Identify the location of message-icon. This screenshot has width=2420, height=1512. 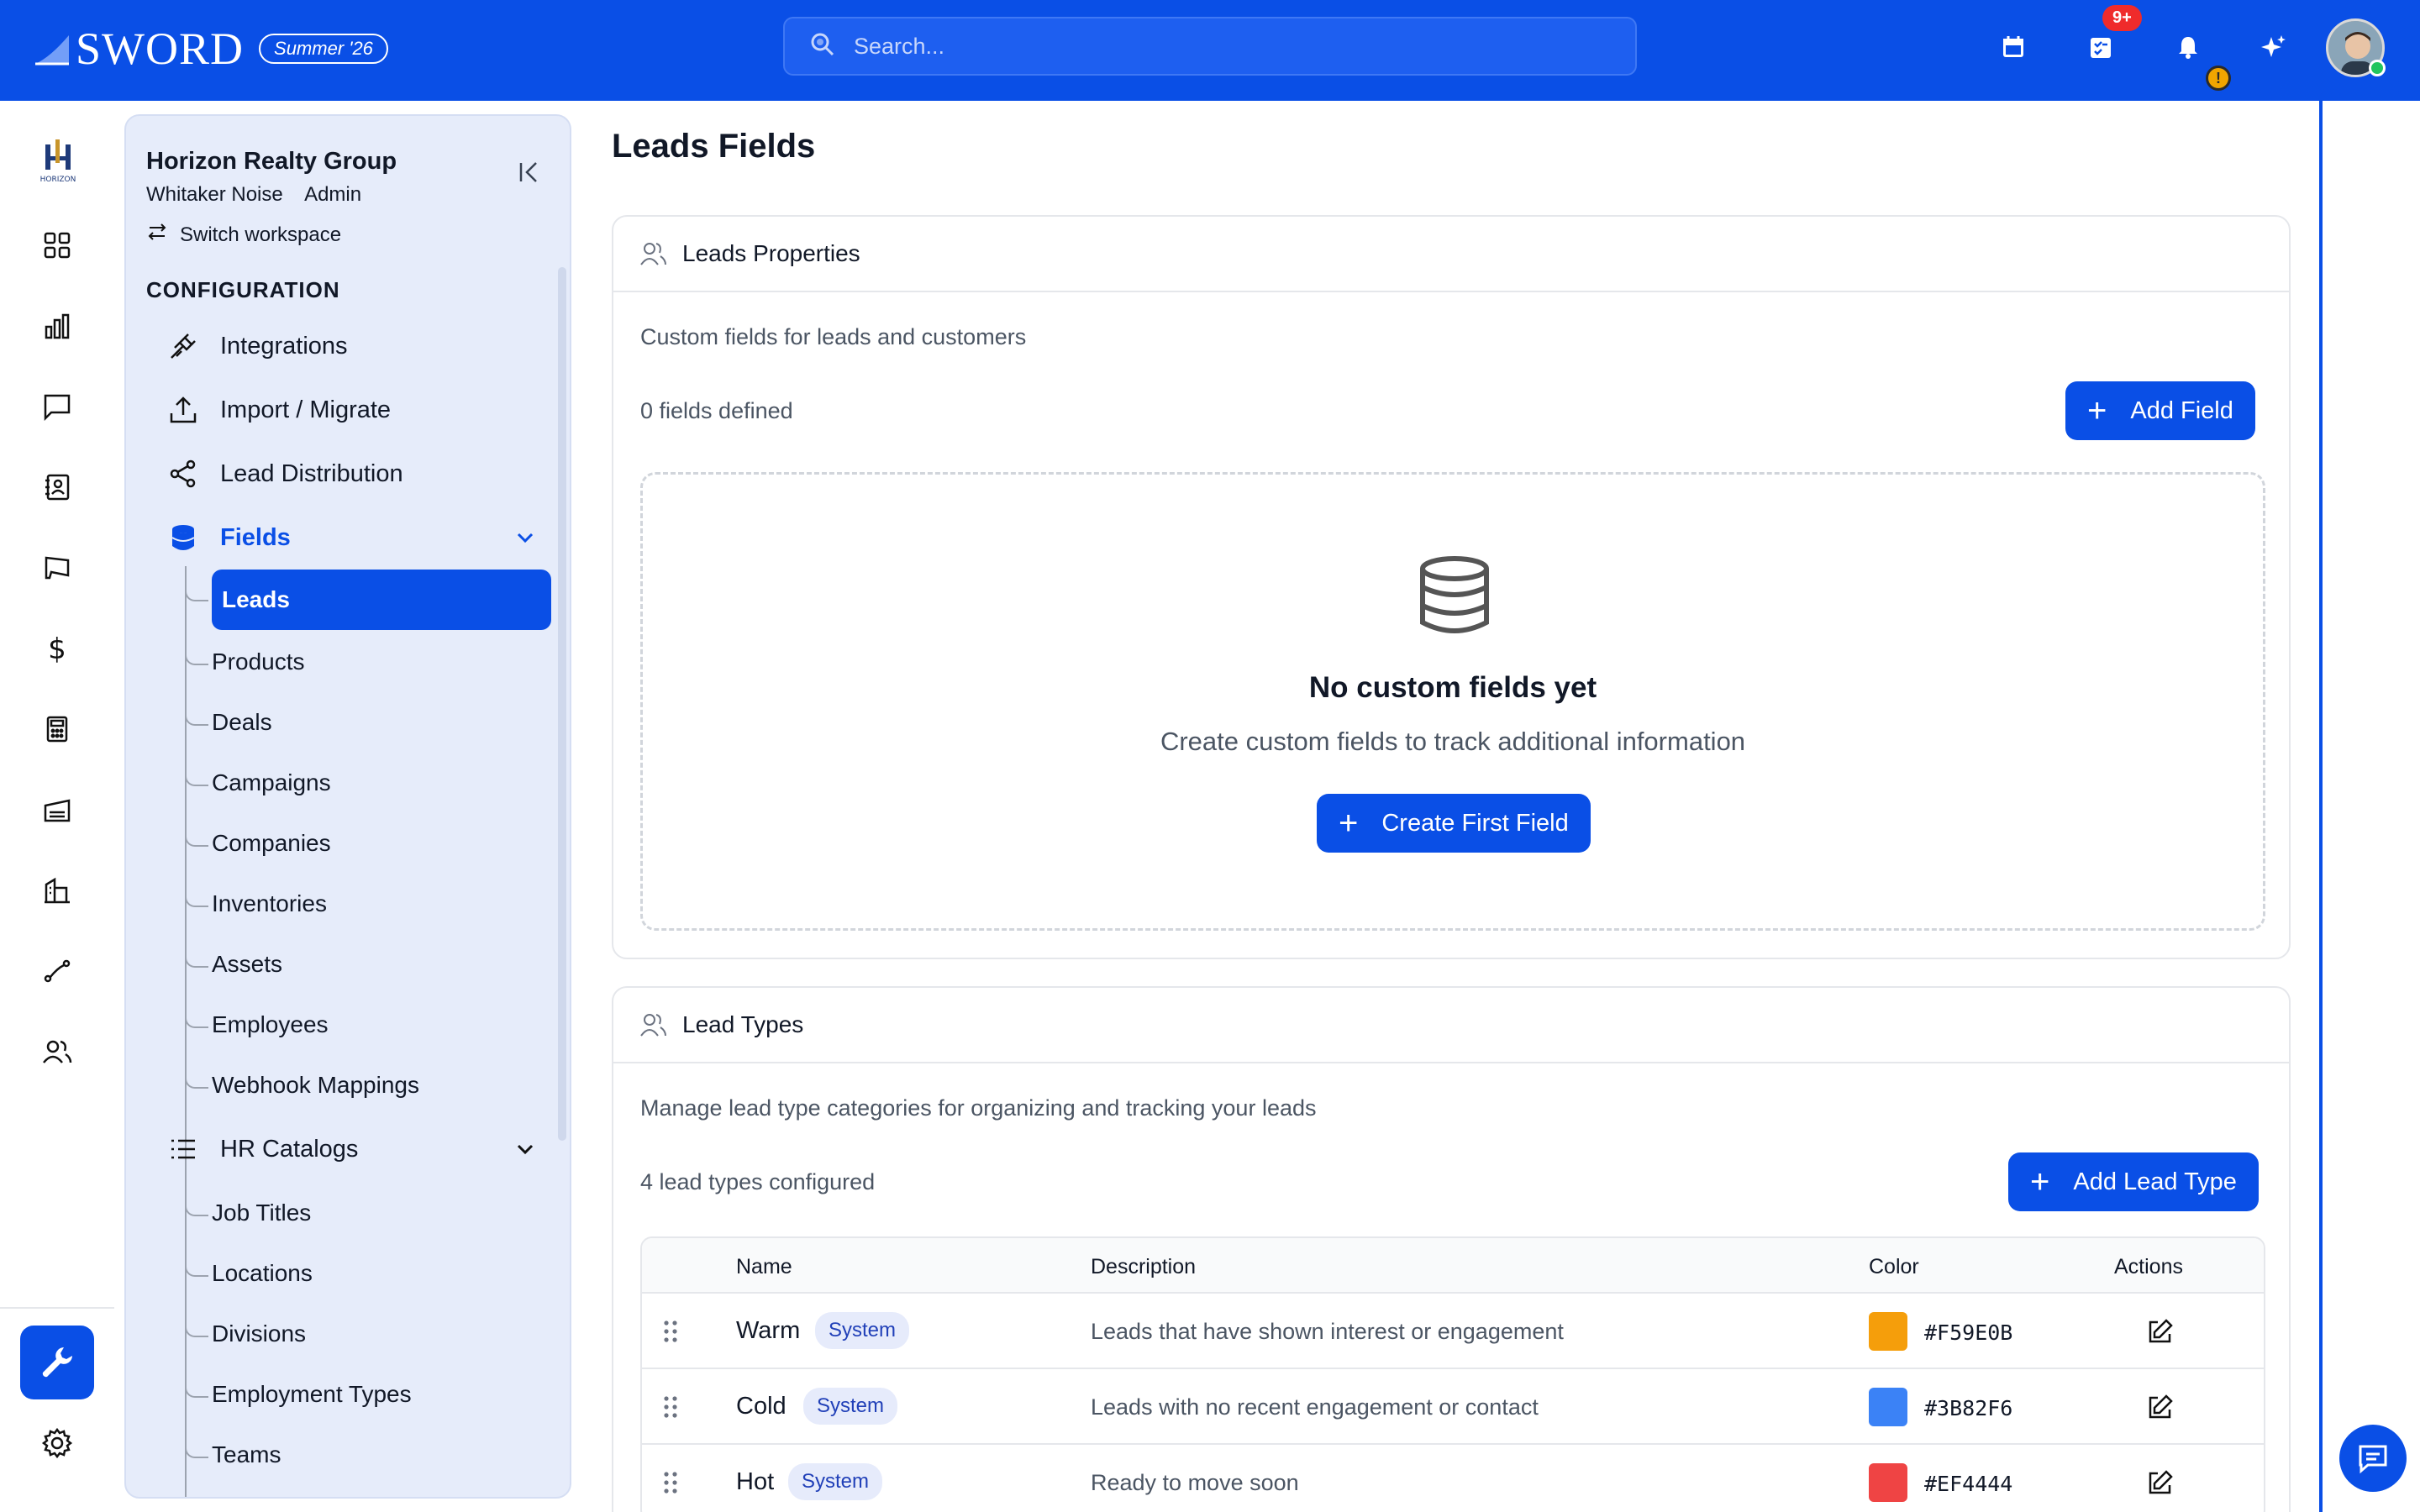
(58, 406).